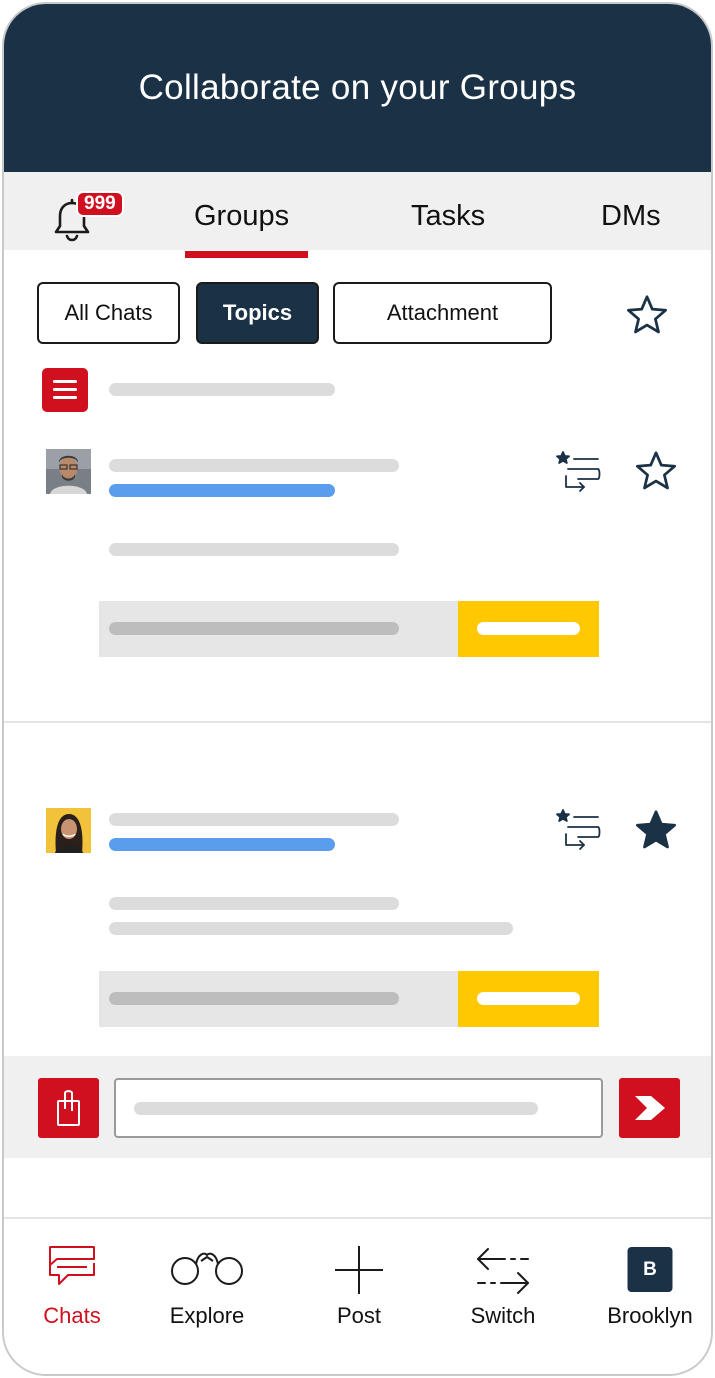 The height and width of the screenshot is (1378, 715). Describe the element at coordinates (656, 830) in the screenshot. I see `star-filled-icon` at that location.